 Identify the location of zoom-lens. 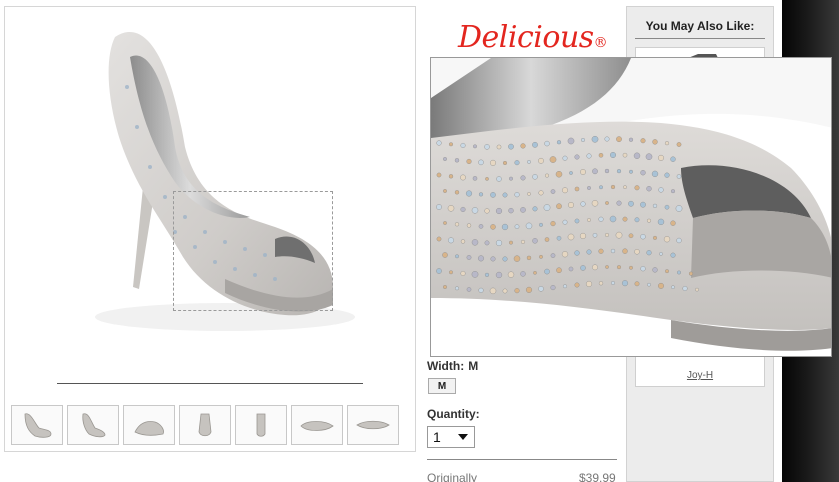
(253, 251).